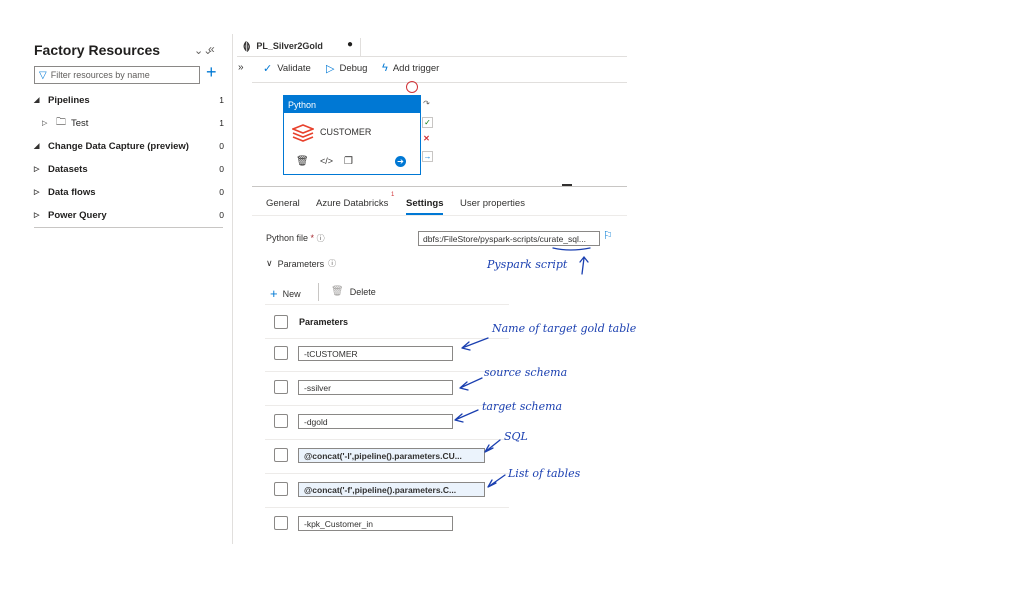  What do you see at coordinates (522, 406) in the screenshot?
I see `annotation-target-schema: target schema` at bounding box center [522, 406].